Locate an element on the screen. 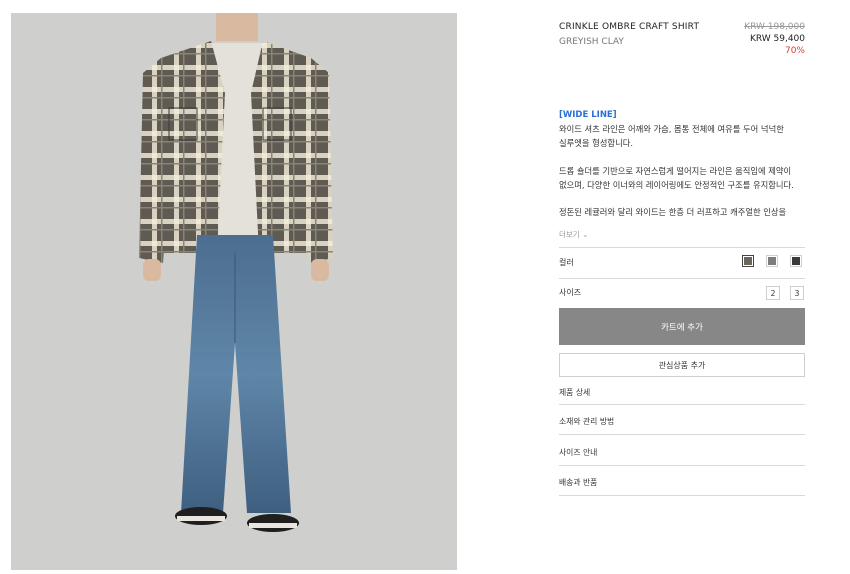 Image resolution: width=850 pixels, height=574 pixels. description-tag: [WIDE LINE] is located at coordinates (588, 115).